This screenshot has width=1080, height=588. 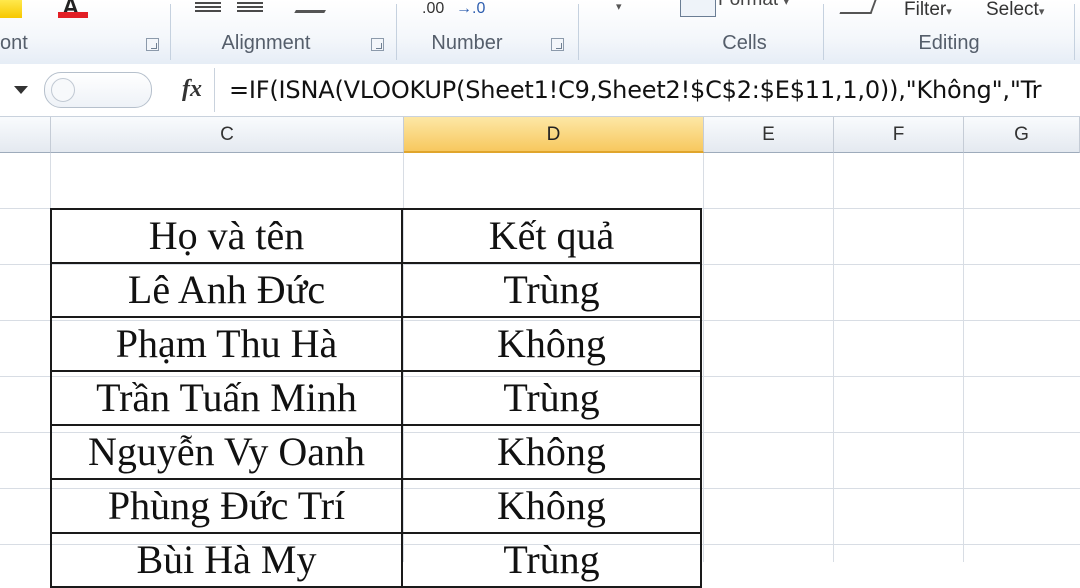 I want to click on cell-name: Nguyễn Vy Oanh, so click(x=226, y=452).